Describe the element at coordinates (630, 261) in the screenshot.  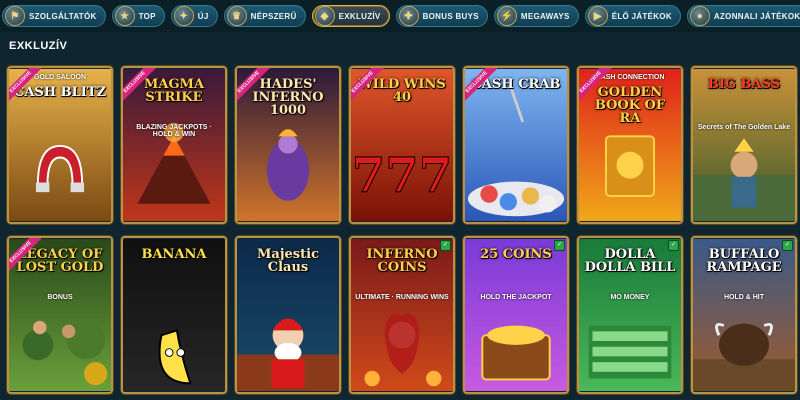
I see `game-title: DOLLA DOLLA BILL` at that location.